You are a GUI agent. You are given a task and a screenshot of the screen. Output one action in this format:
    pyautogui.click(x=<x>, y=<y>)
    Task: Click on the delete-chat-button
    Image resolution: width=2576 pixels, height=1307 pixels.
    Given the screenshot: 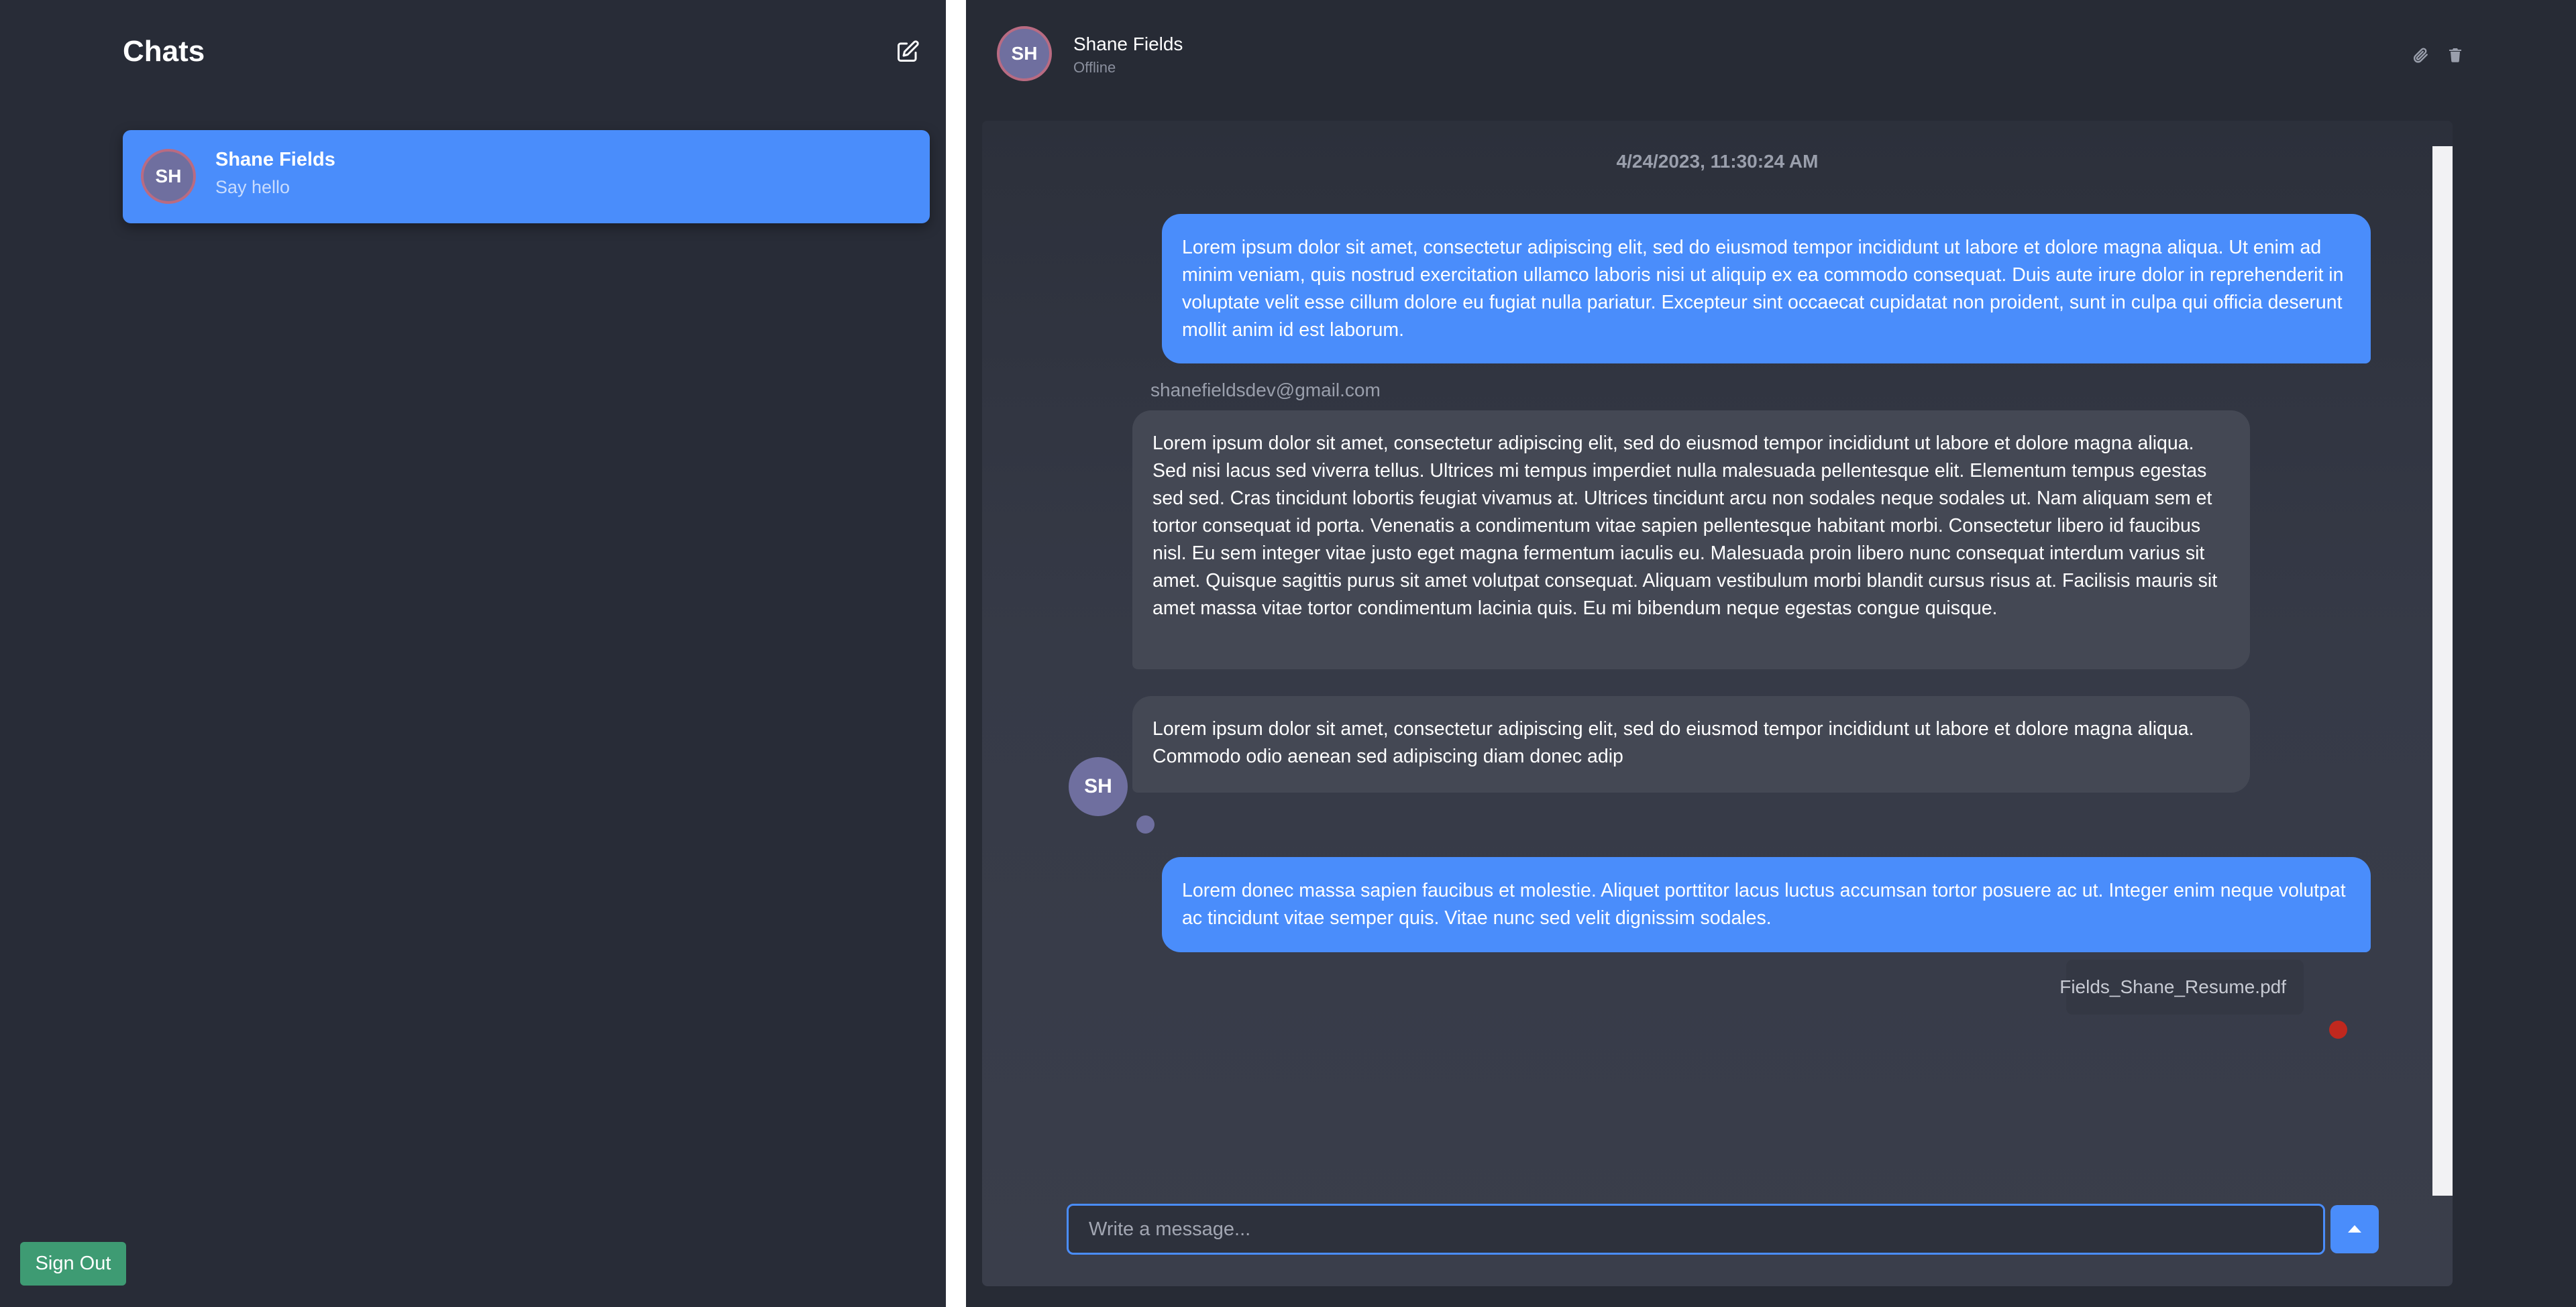 What is the action you would take?
    pyautogui.click(x=2455, y=55)
    